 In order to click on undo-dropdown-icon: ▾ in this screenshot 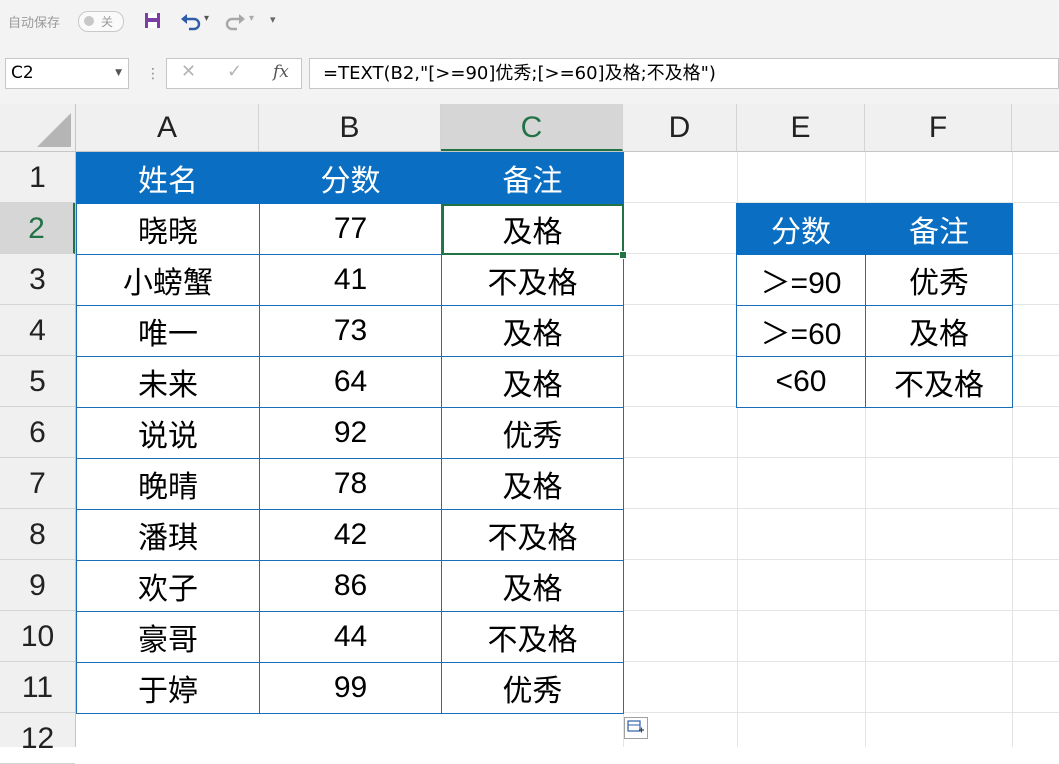, I will do `click(206, 18)`.